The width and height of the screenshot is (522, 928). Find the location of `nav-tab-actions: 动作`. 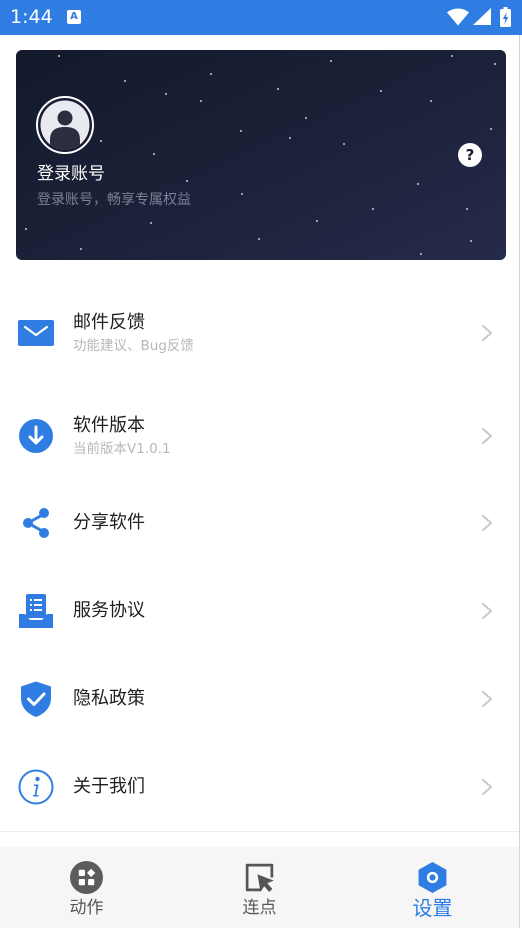

nav-tab-actions: 动作 is located at coordinates (86, 887).